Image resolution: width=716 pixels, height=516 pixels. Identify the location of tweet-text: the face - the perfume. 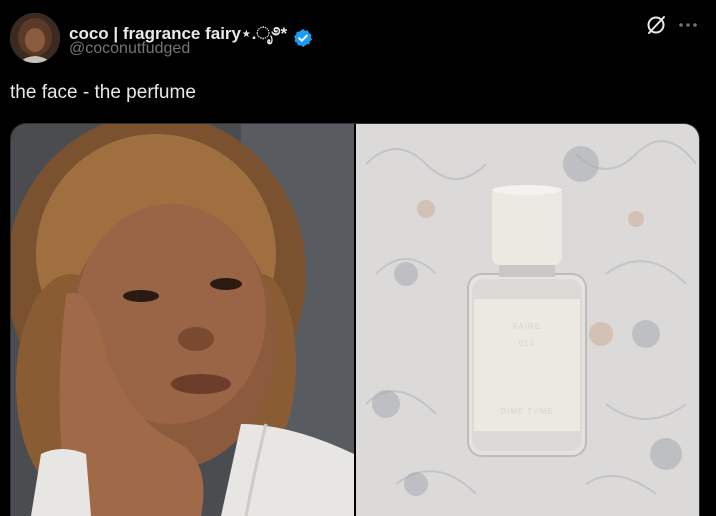
(103, 92).